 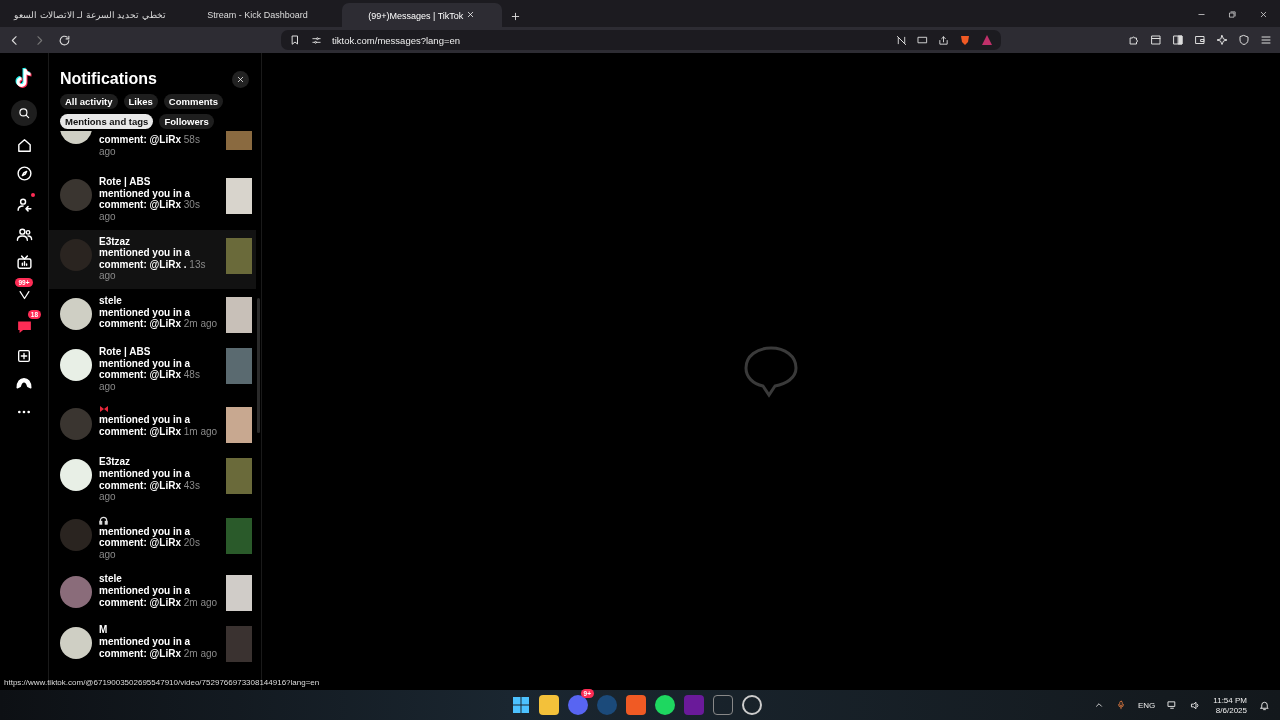 I want to click on close-button, so click(x=240, y=79).